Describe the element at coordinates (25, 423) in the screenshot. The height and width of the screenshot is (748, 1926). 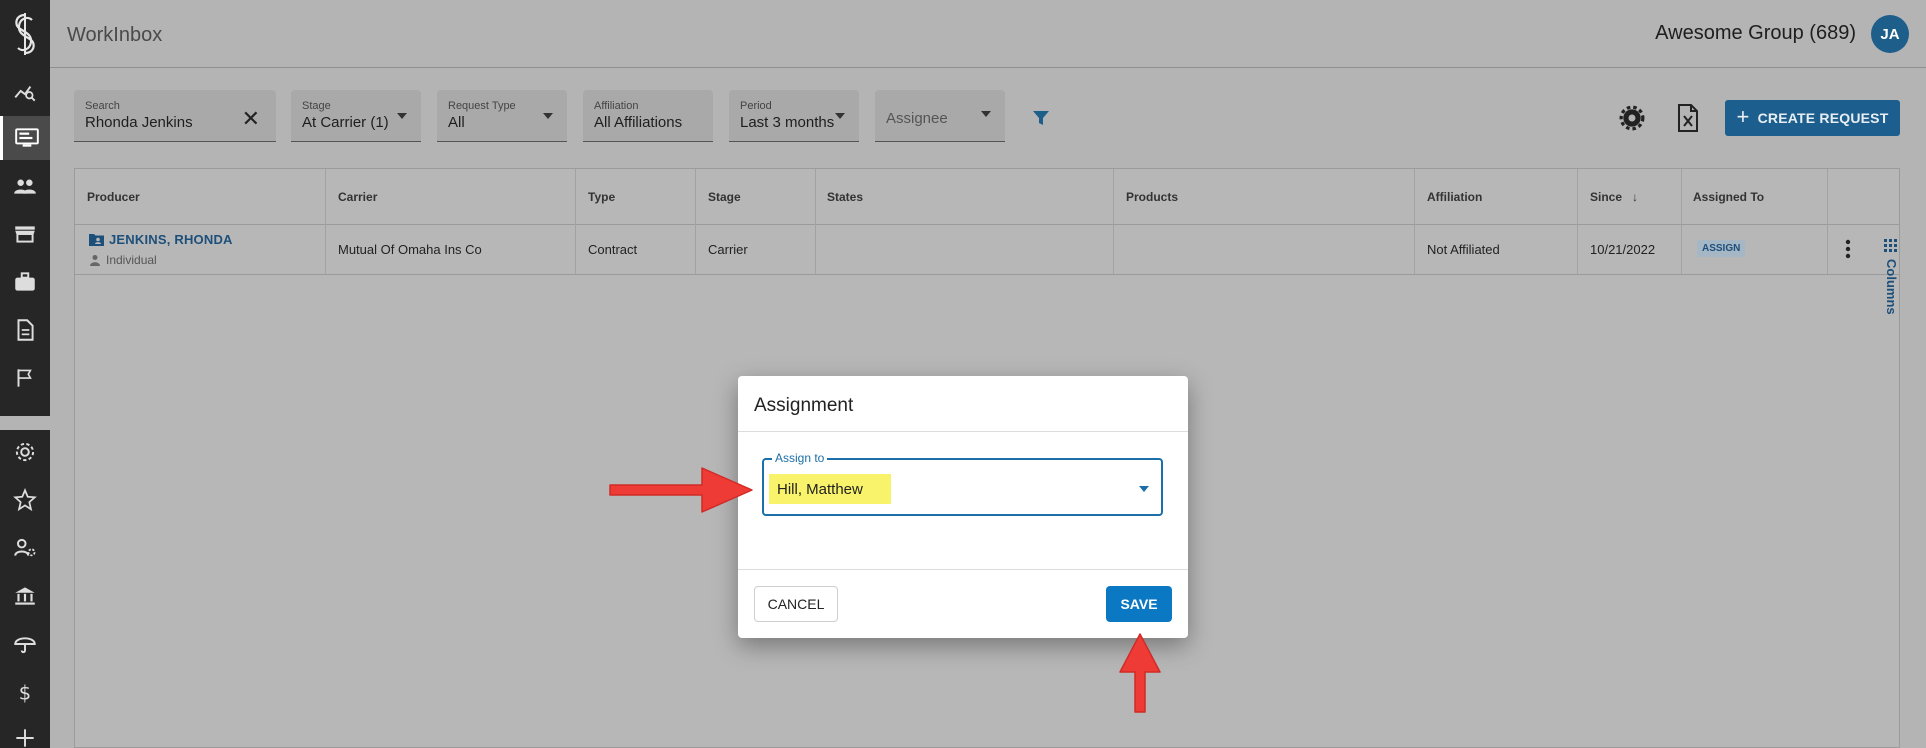
I see `nav-divider` at that location.